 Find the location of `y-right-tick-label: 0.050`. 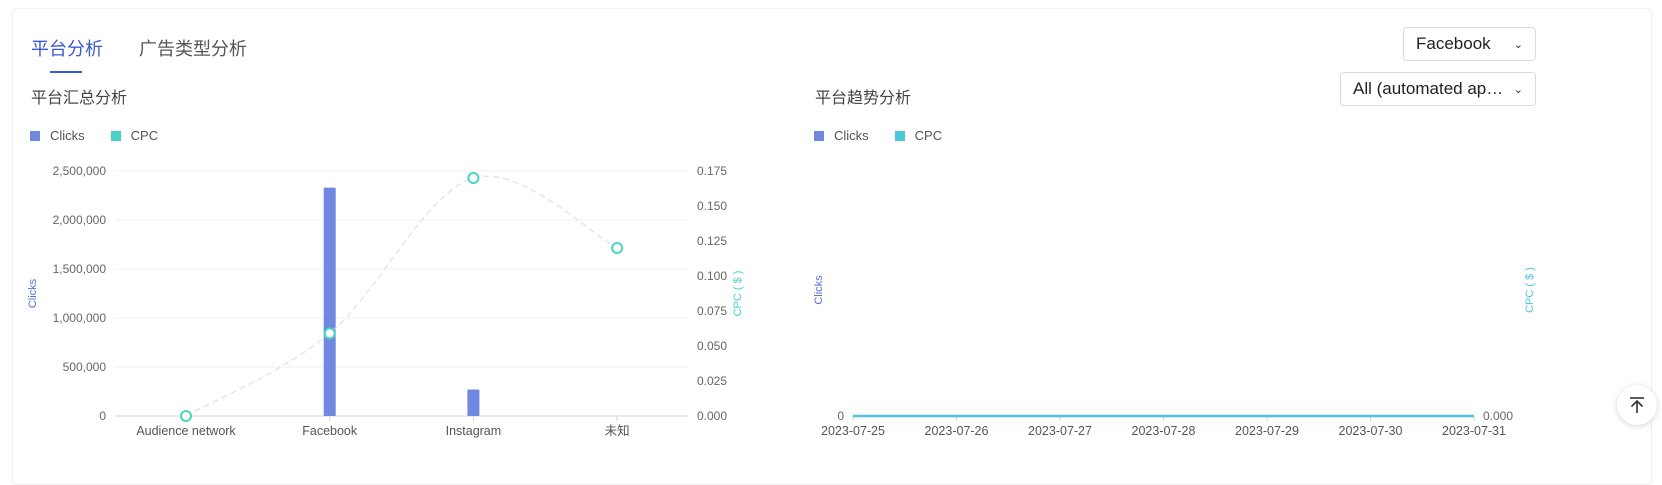

y-right-tick-label: 0.050 is located at coordinates (712, 346).